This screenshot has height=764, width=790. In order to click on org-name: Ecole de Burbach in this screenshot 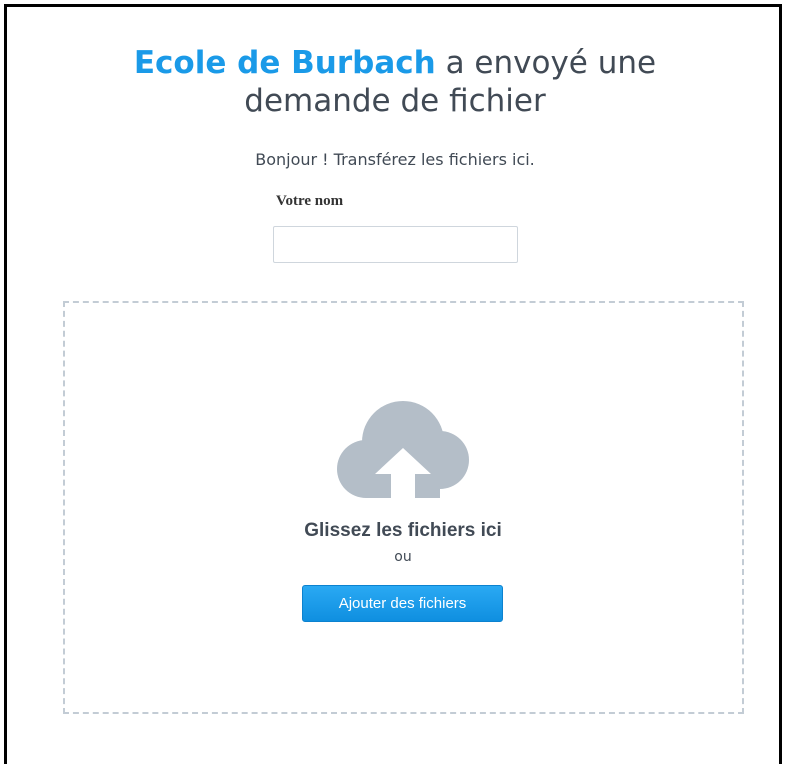, I will do `click(284, 63)`.